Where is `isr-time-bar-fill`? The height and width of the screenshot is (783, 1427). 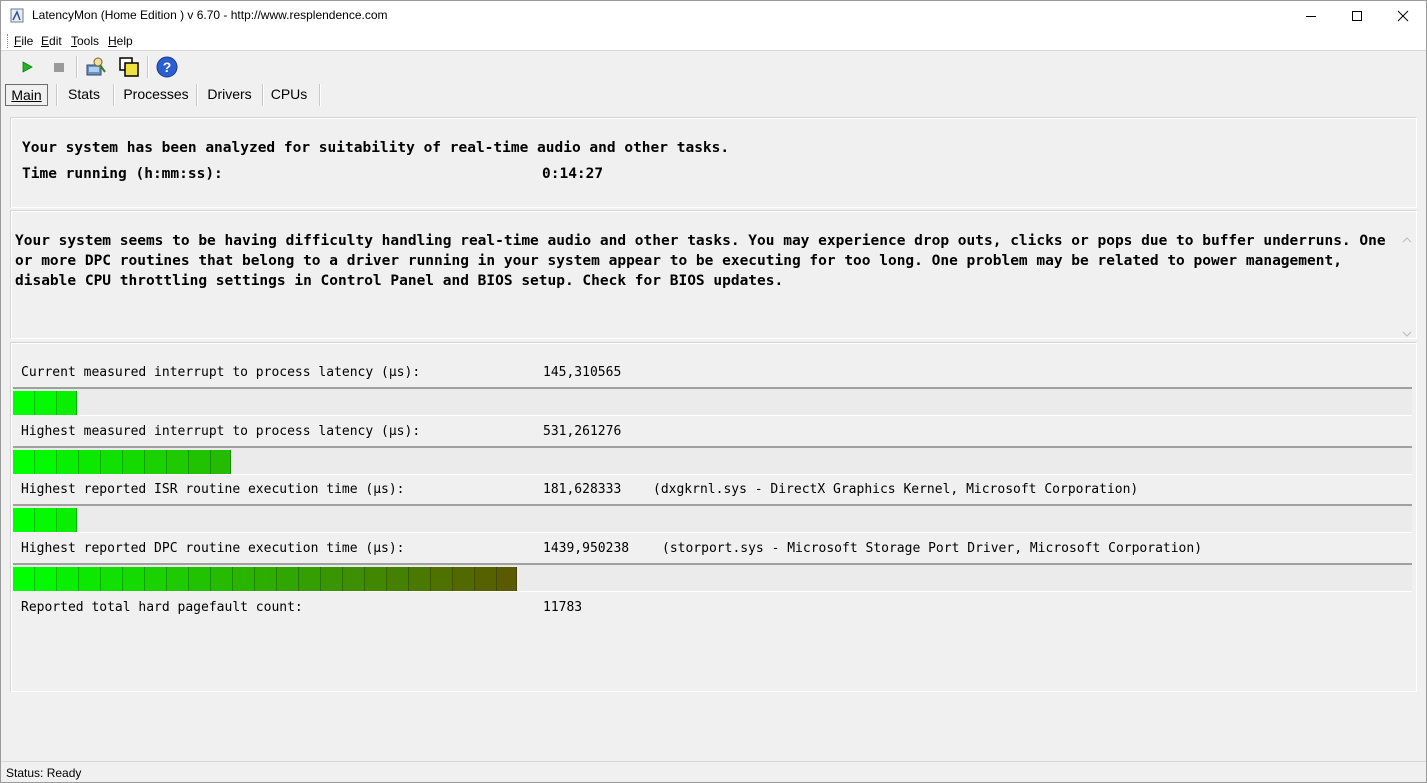 isr-time-bar-fill is located at coordinates (45, 520).